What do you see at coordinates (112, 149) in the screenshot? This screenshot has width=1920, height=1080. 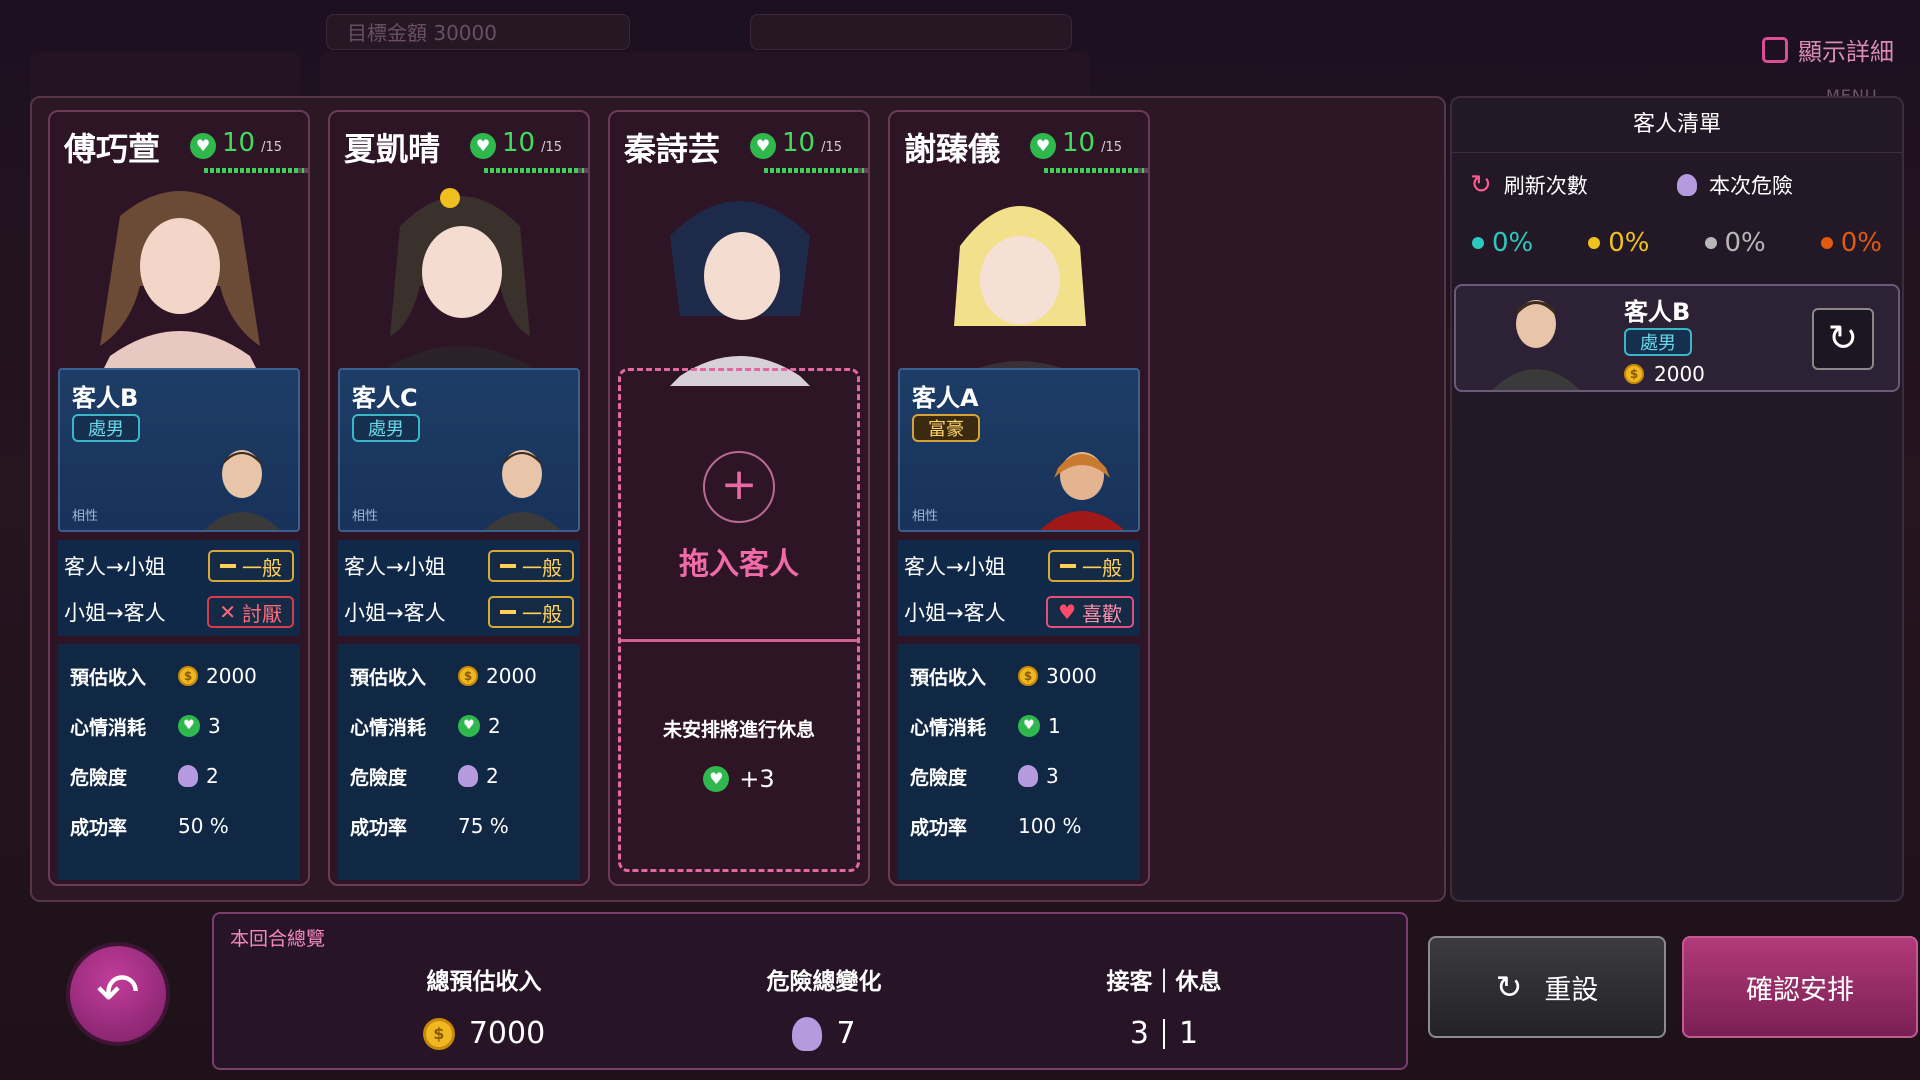 I see `hostess-name: 傅巧萱` at bounding box center [112, 149].